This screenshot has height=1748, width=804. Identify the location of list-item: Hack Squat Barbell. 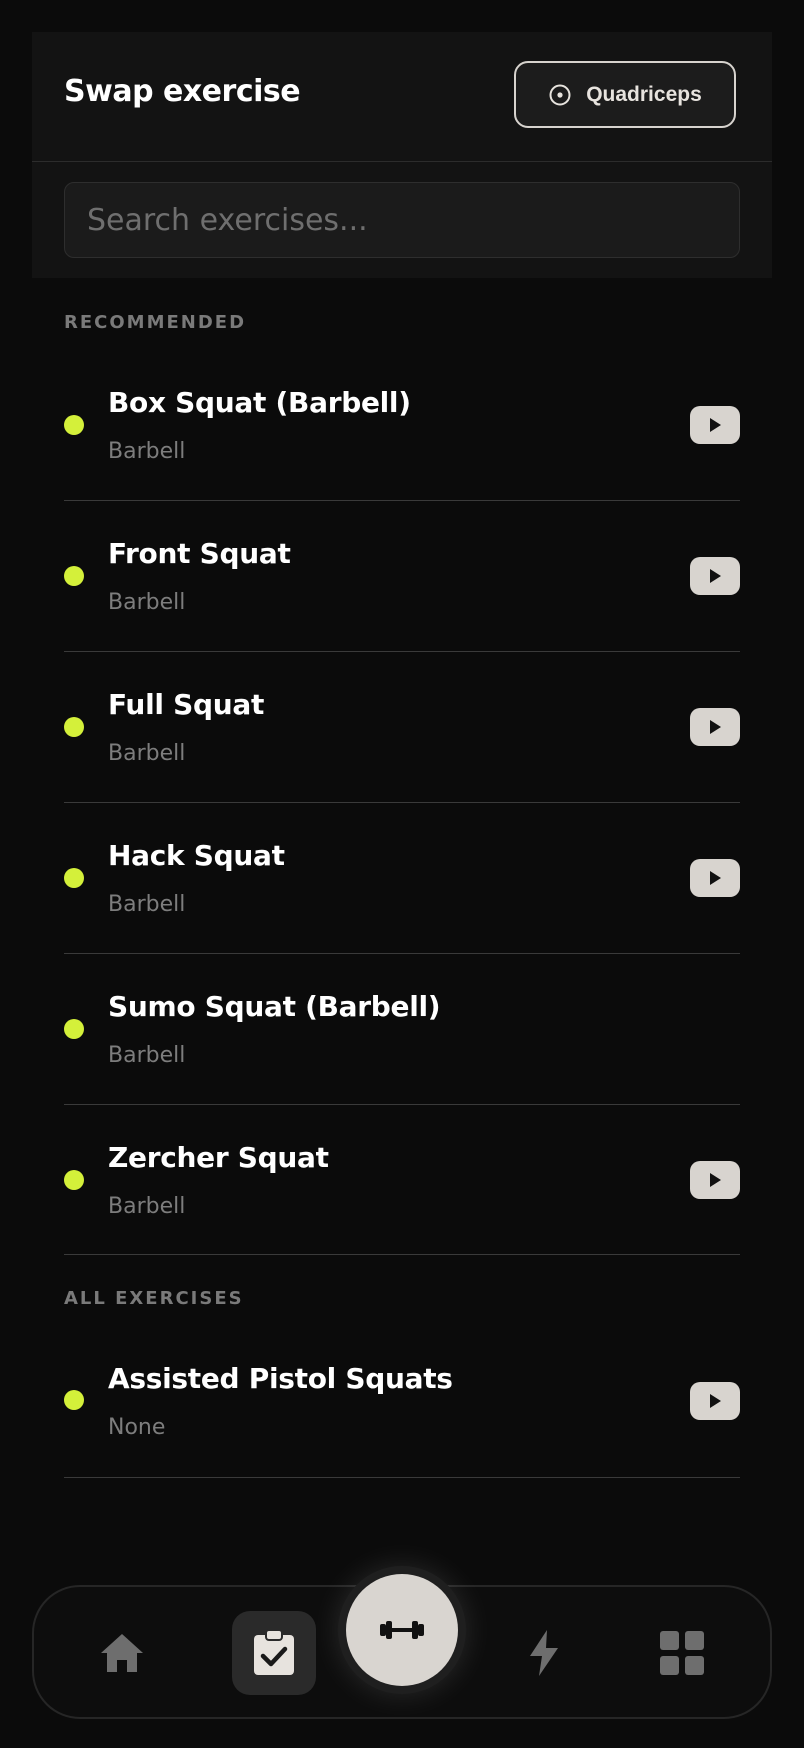
(402, 878).